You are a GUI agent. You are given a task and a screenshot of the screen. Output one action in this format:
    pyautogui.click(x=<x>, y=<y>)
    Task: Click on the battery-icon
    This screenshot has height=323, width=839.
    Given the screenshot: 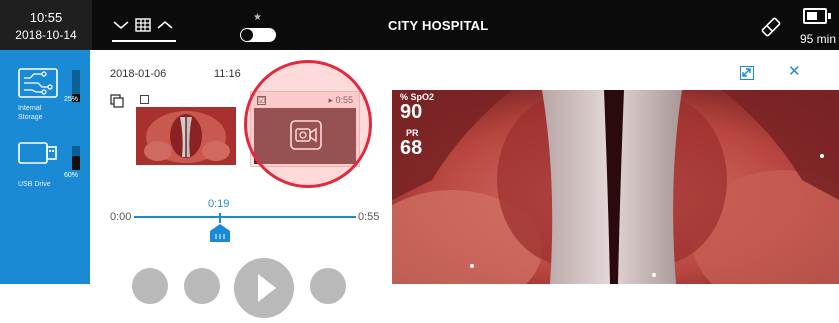 What is the action you would take?
    pyautogui.click(x=815, y=16)
    